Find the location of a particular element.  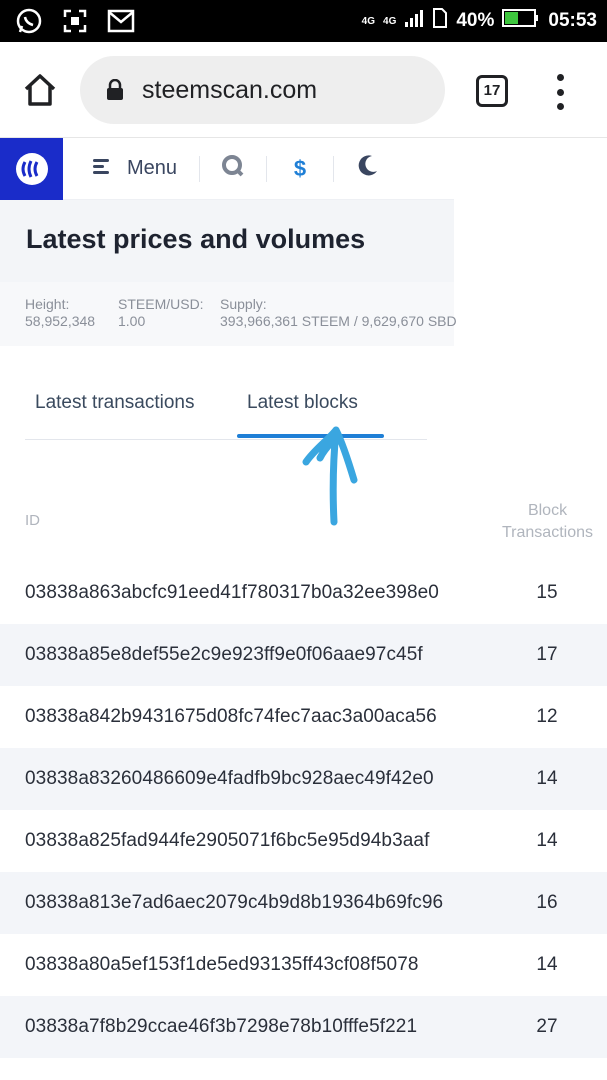

signal-icon is located at coordinates (414, 21).